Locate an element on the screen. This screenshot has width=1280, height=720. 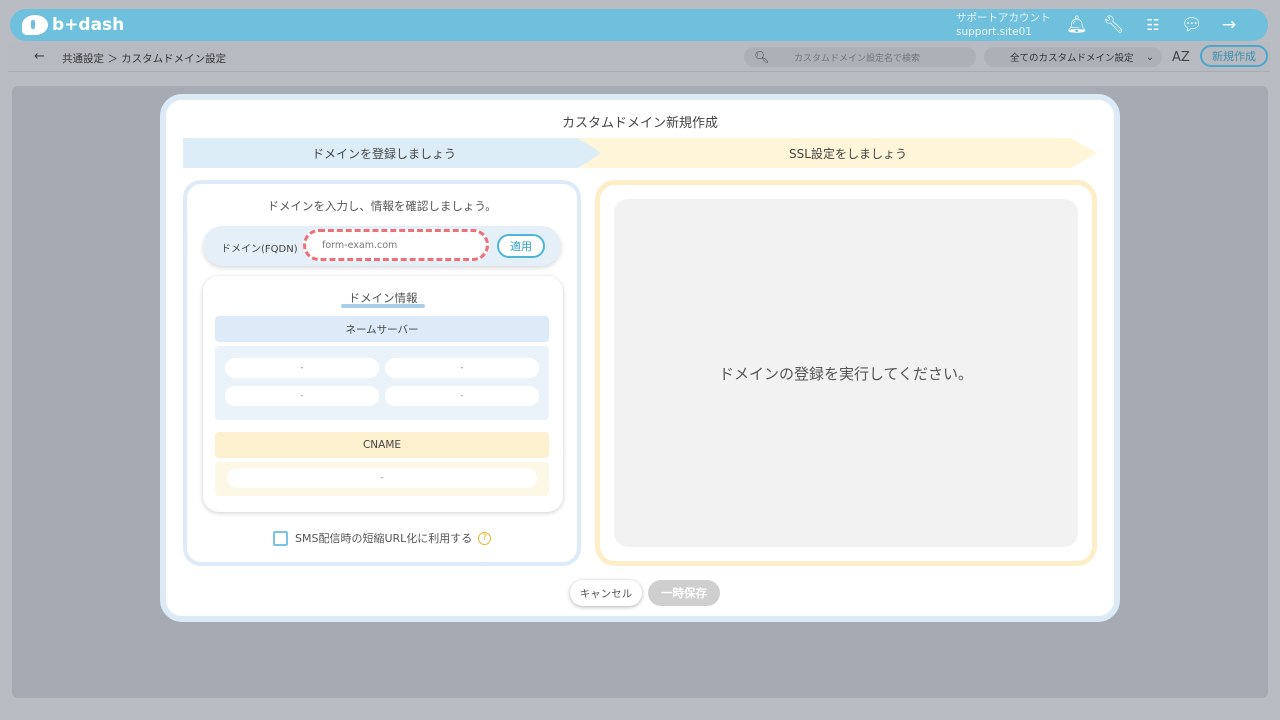
help-icon: ? is located at coordinates (485, 538).